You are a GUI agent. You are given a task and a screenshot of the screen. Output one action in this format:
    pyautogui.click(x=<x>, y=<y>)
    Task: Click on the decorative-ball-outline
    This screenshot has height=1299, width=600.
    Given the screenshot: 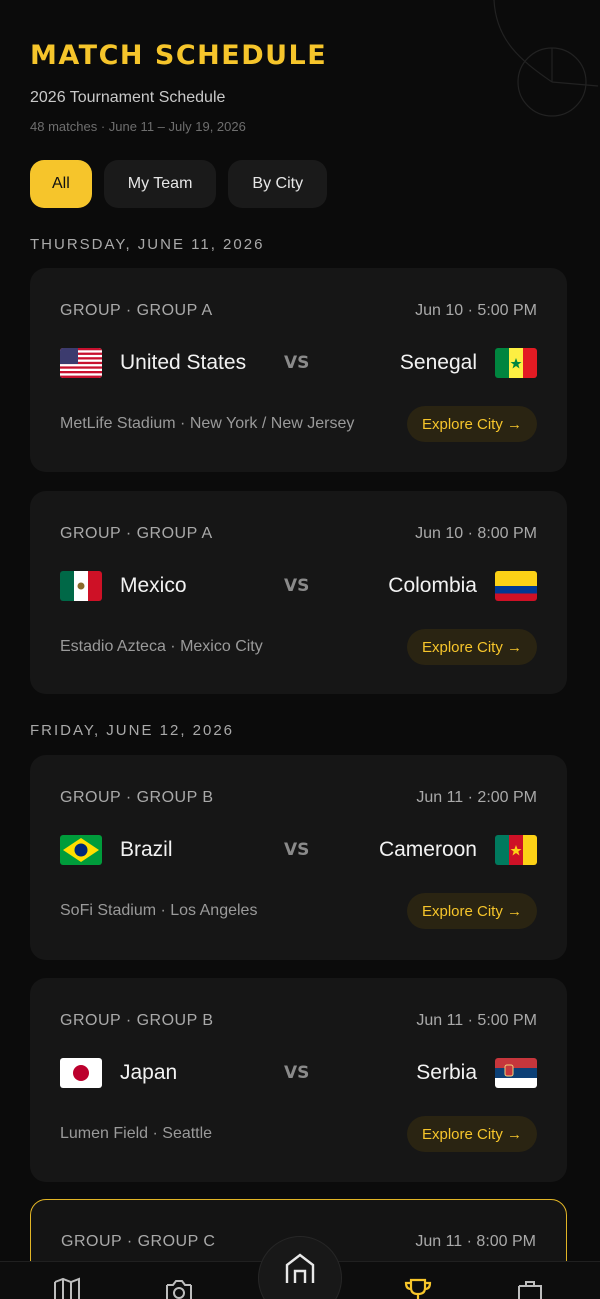 What is the action you would take?
    pyautogui.click(x=546, y=58)
    